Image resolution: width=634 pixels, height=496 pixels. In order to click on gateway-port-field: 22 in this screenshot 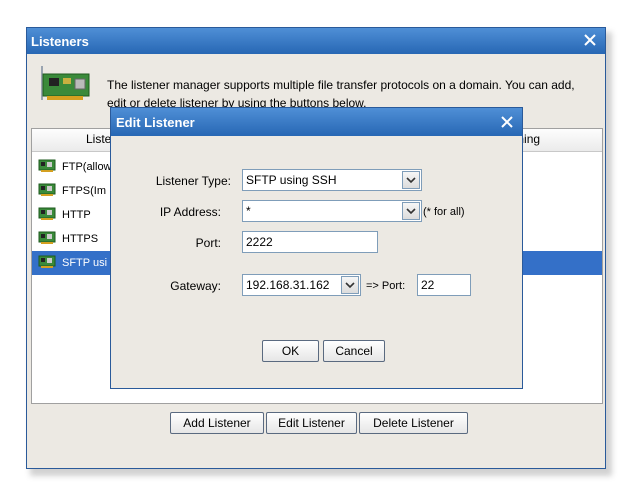, I will do `click(444, 285)`.